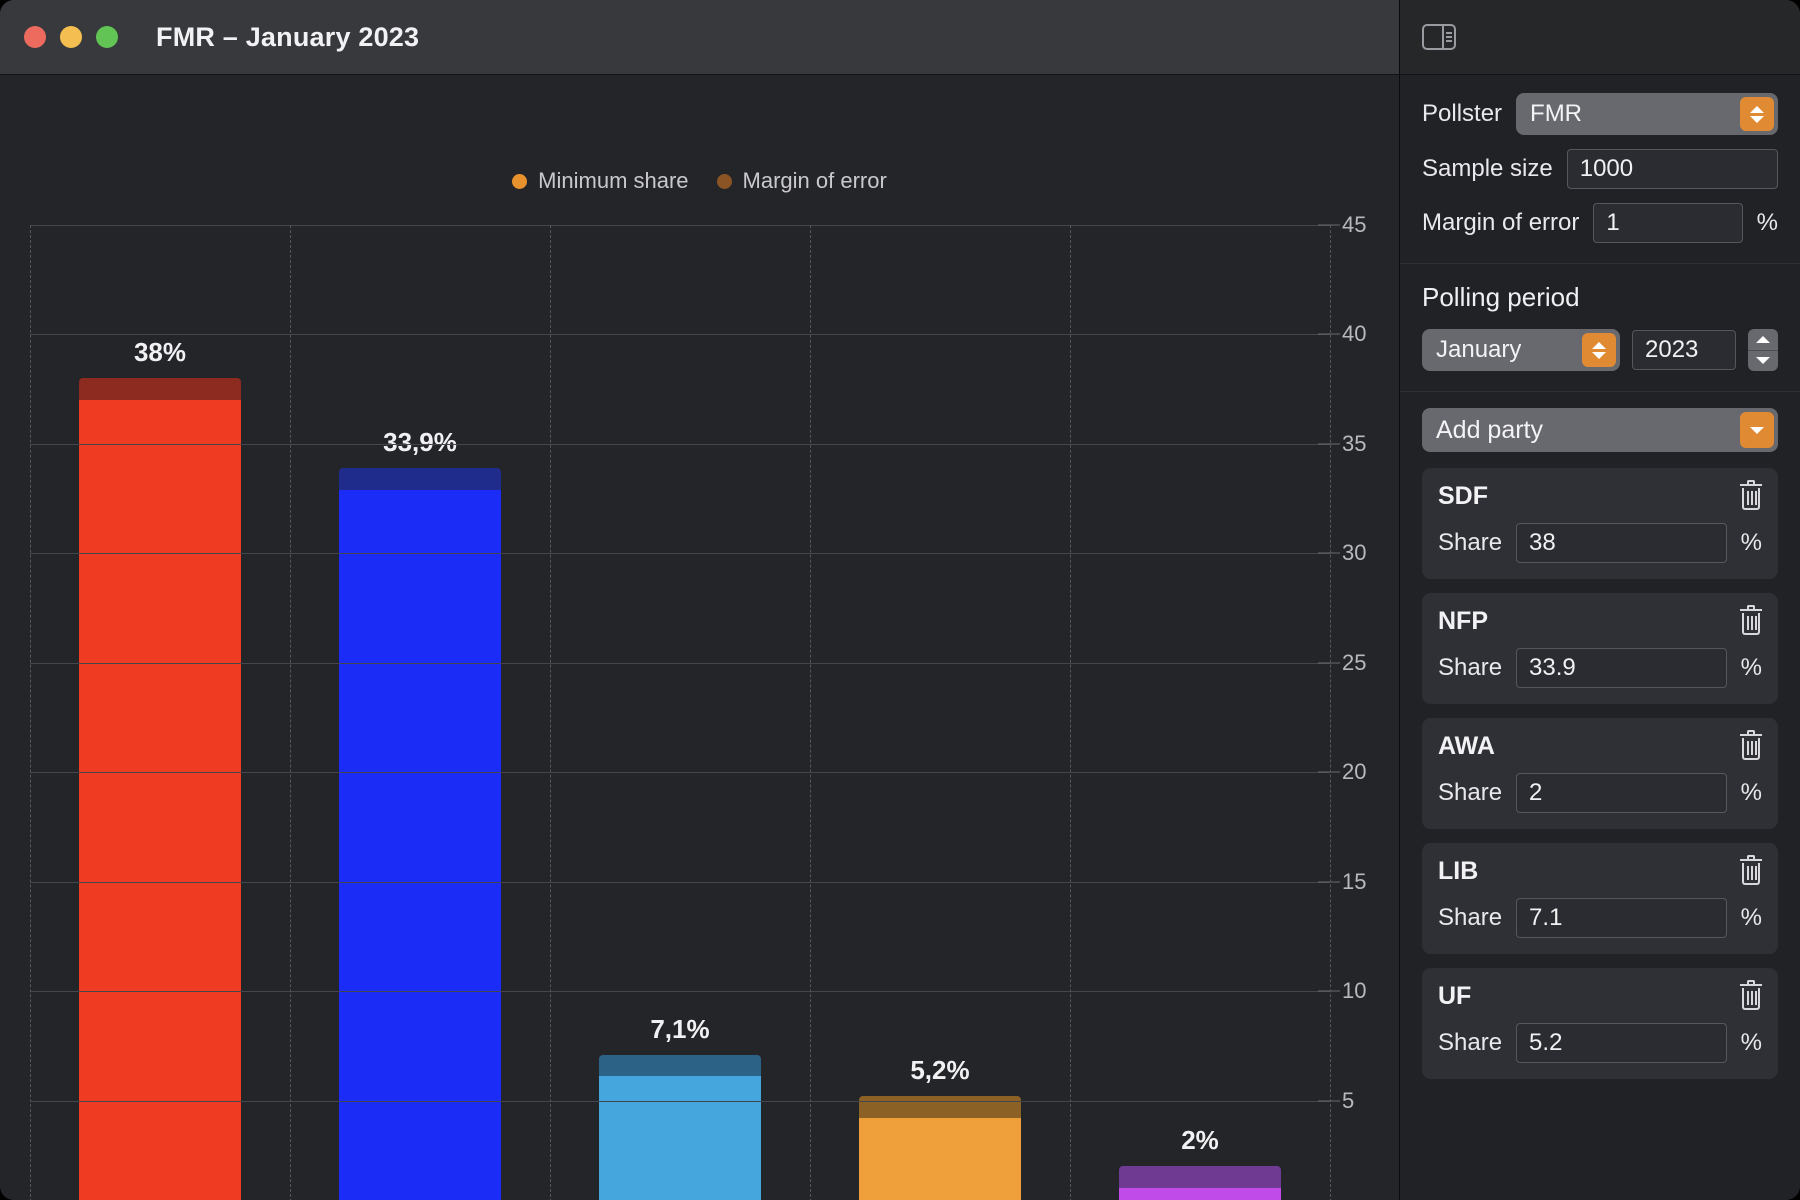 The height and width of the screenshot is (1200, 1800). Describe the element at coordinates (613, 180) in the screenshot. I see `legend-label: Minimum share` at that location.